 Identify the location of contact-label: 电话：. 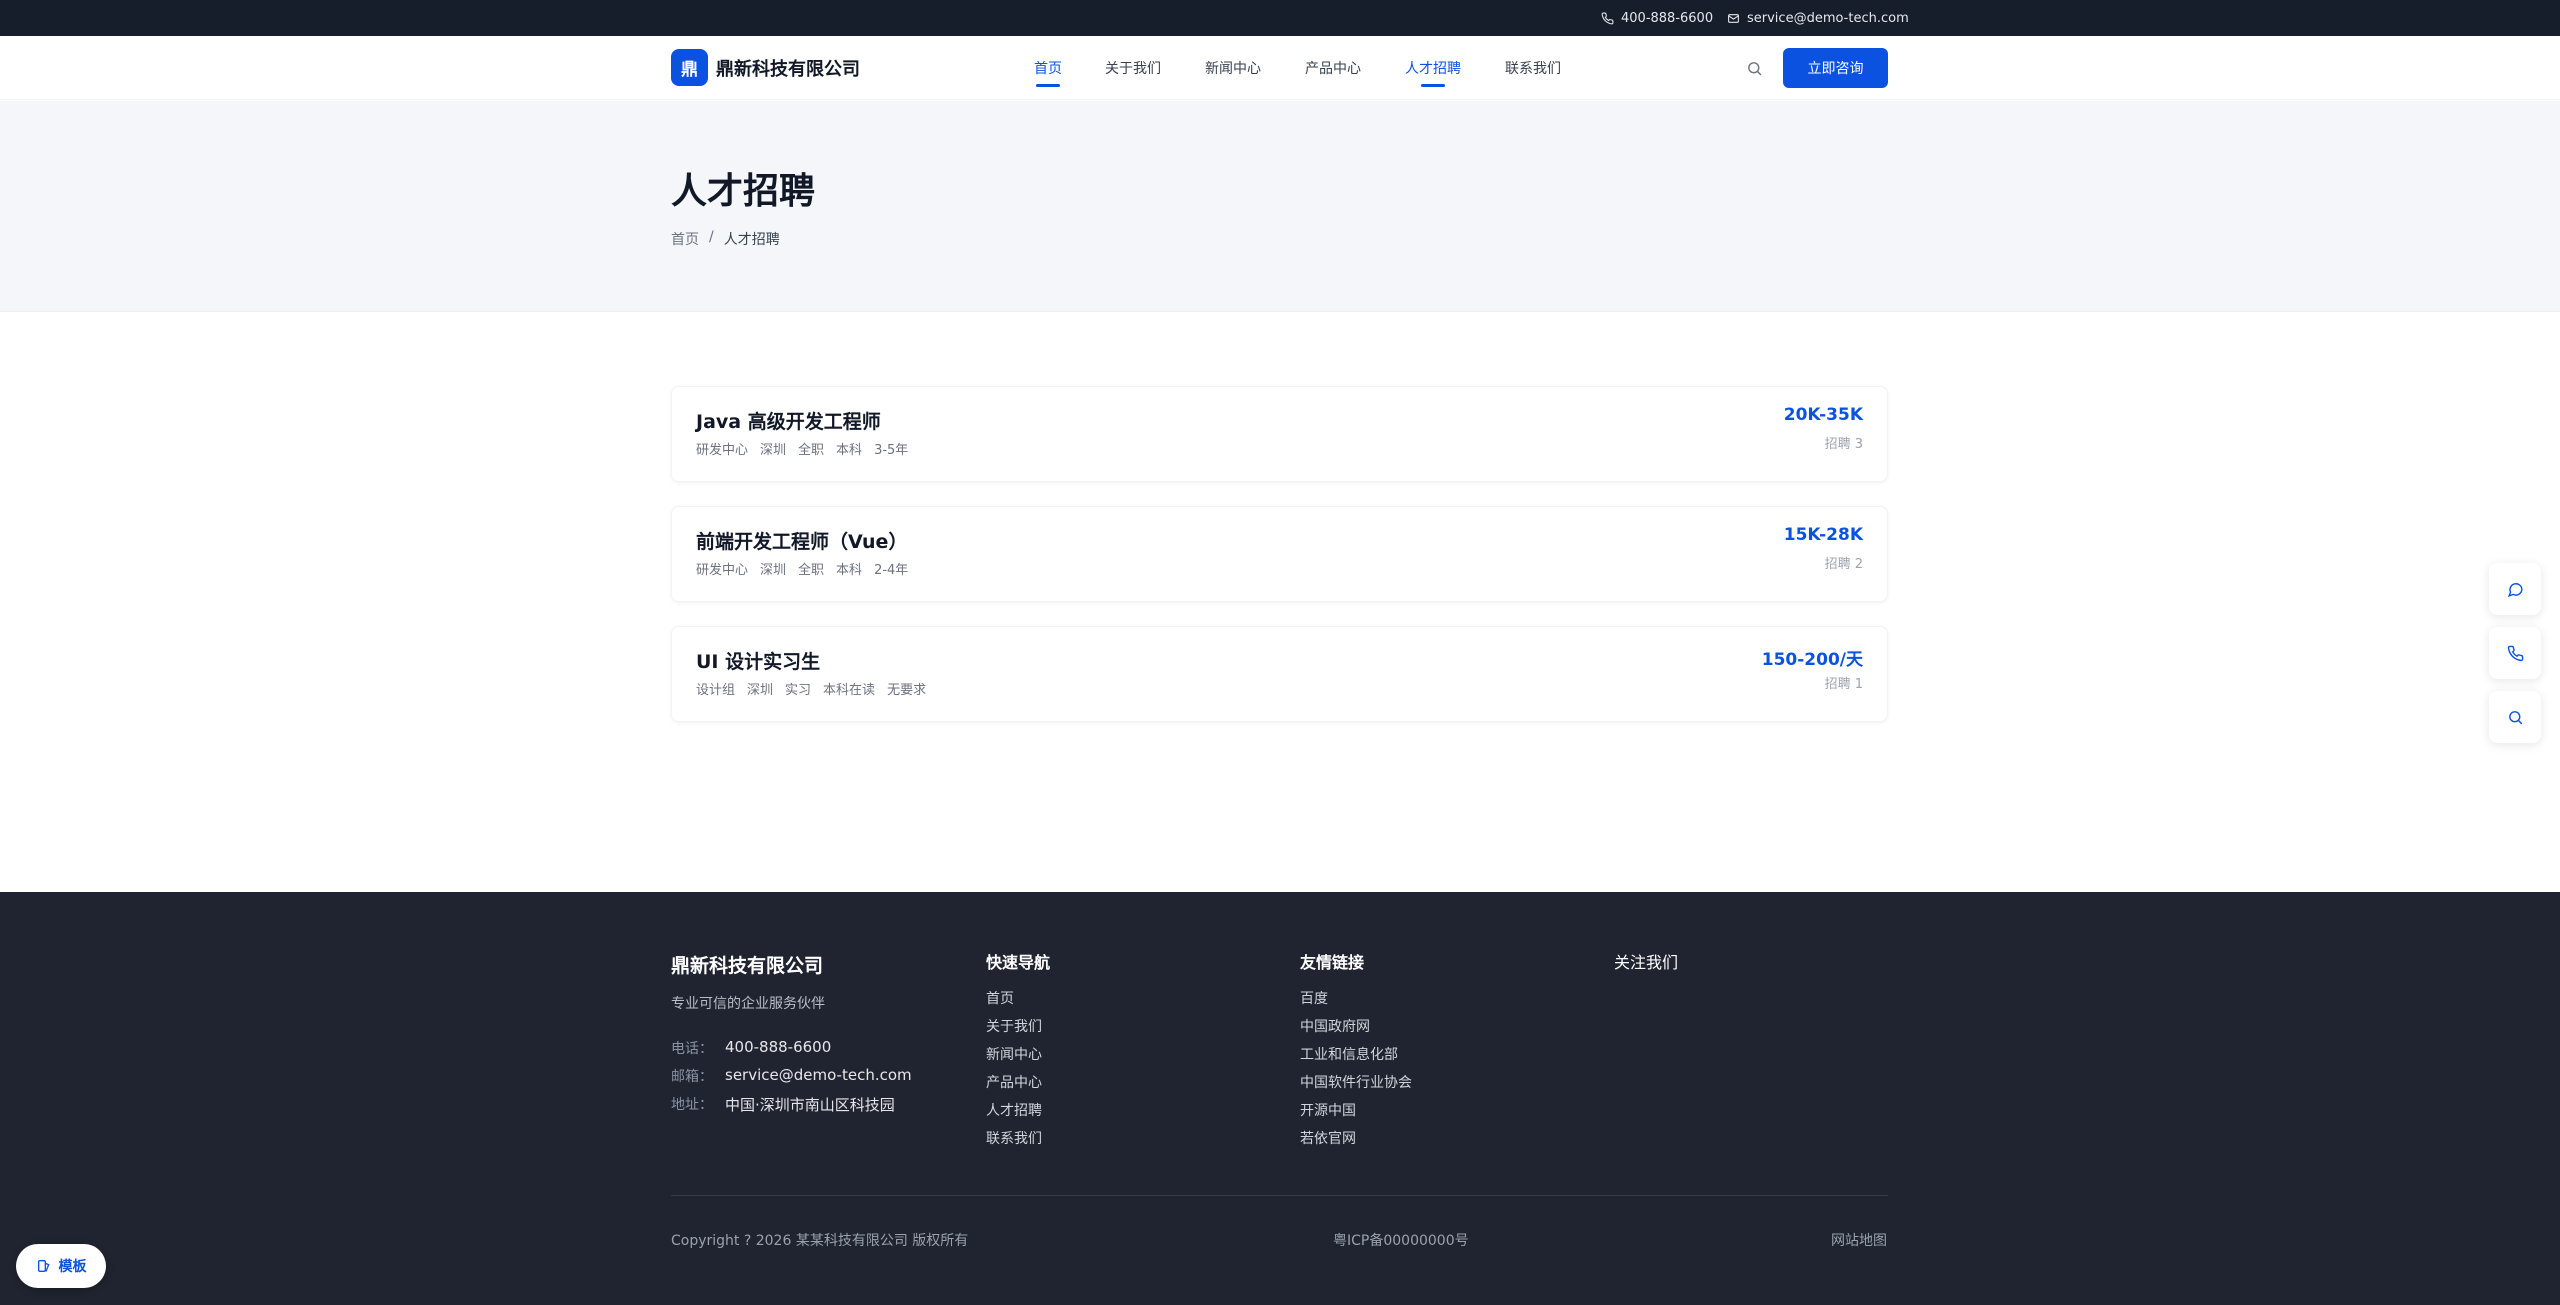
(692, 1049).